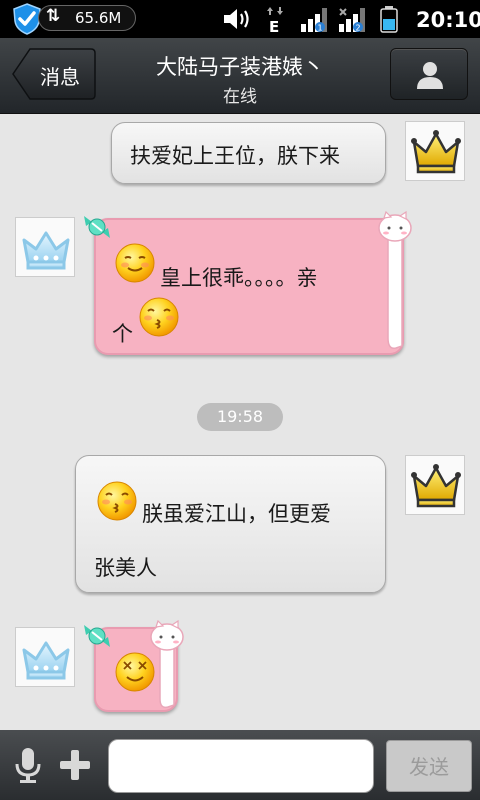  I want to click on svg-text: E, so click(274, 26).